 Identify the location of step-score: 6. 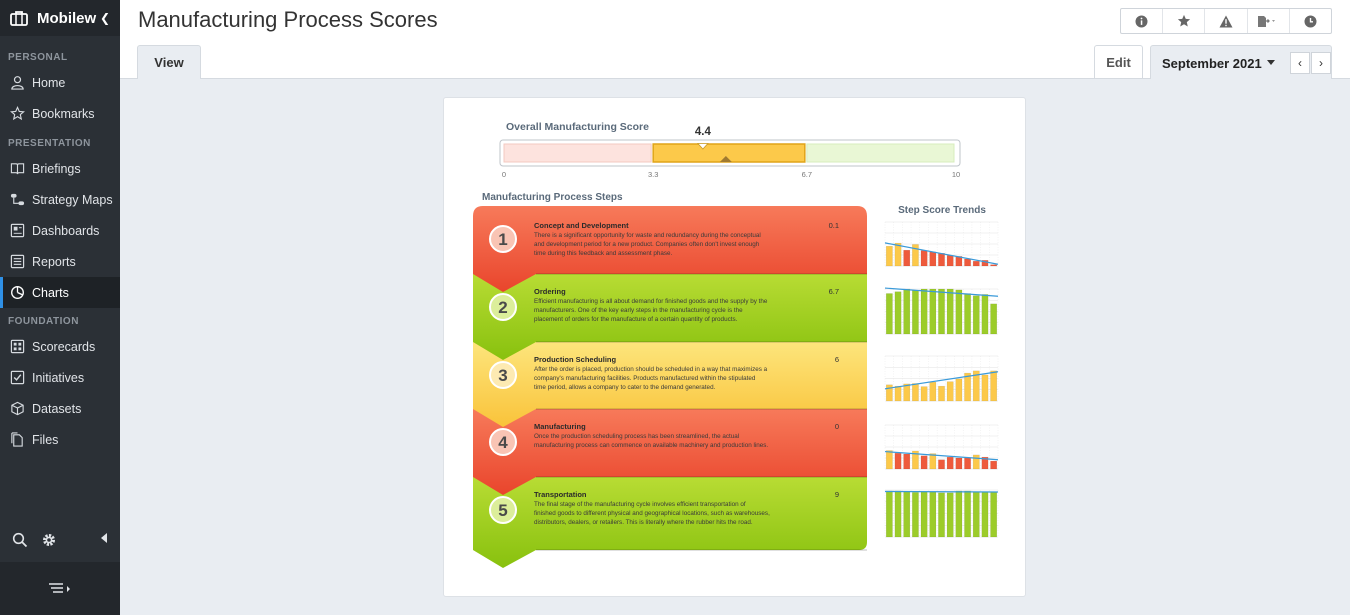
(837, 359).